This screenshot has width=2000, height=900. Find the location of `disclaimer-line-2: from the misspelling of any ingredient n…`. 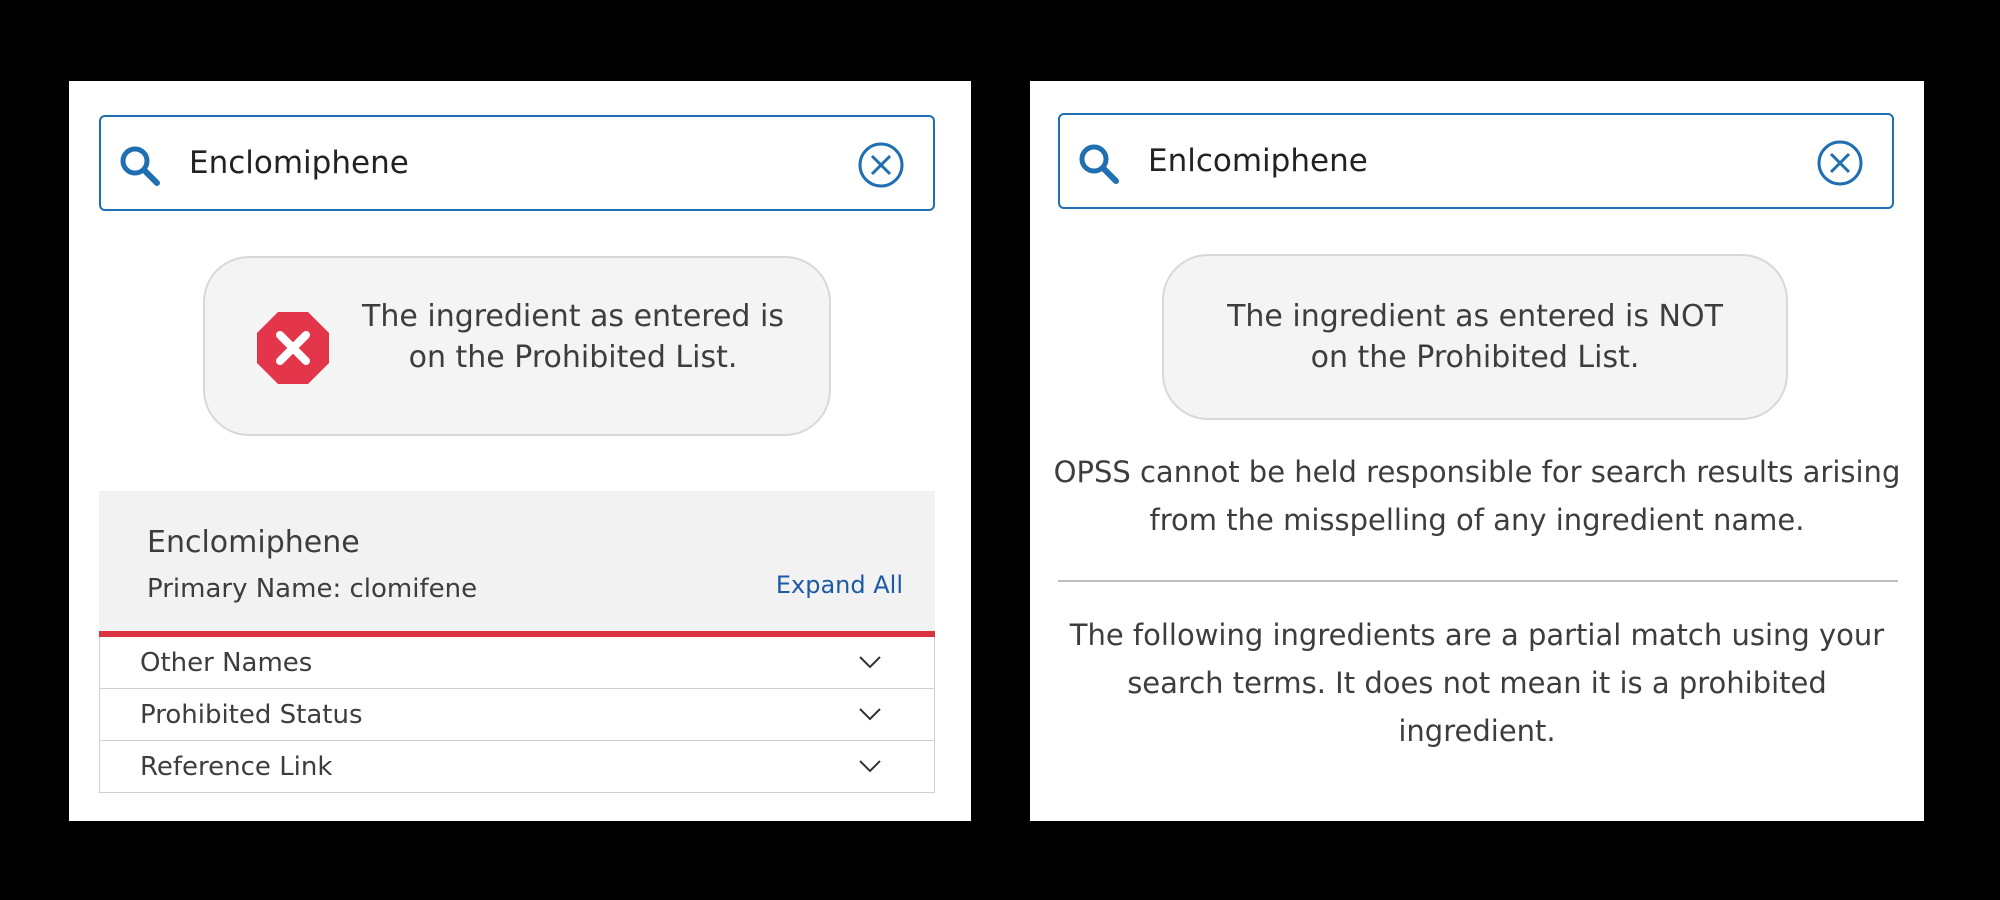

disclaimer-line-2: from the misspelling of any ingredient n… is located at coordinates (1477, 520).